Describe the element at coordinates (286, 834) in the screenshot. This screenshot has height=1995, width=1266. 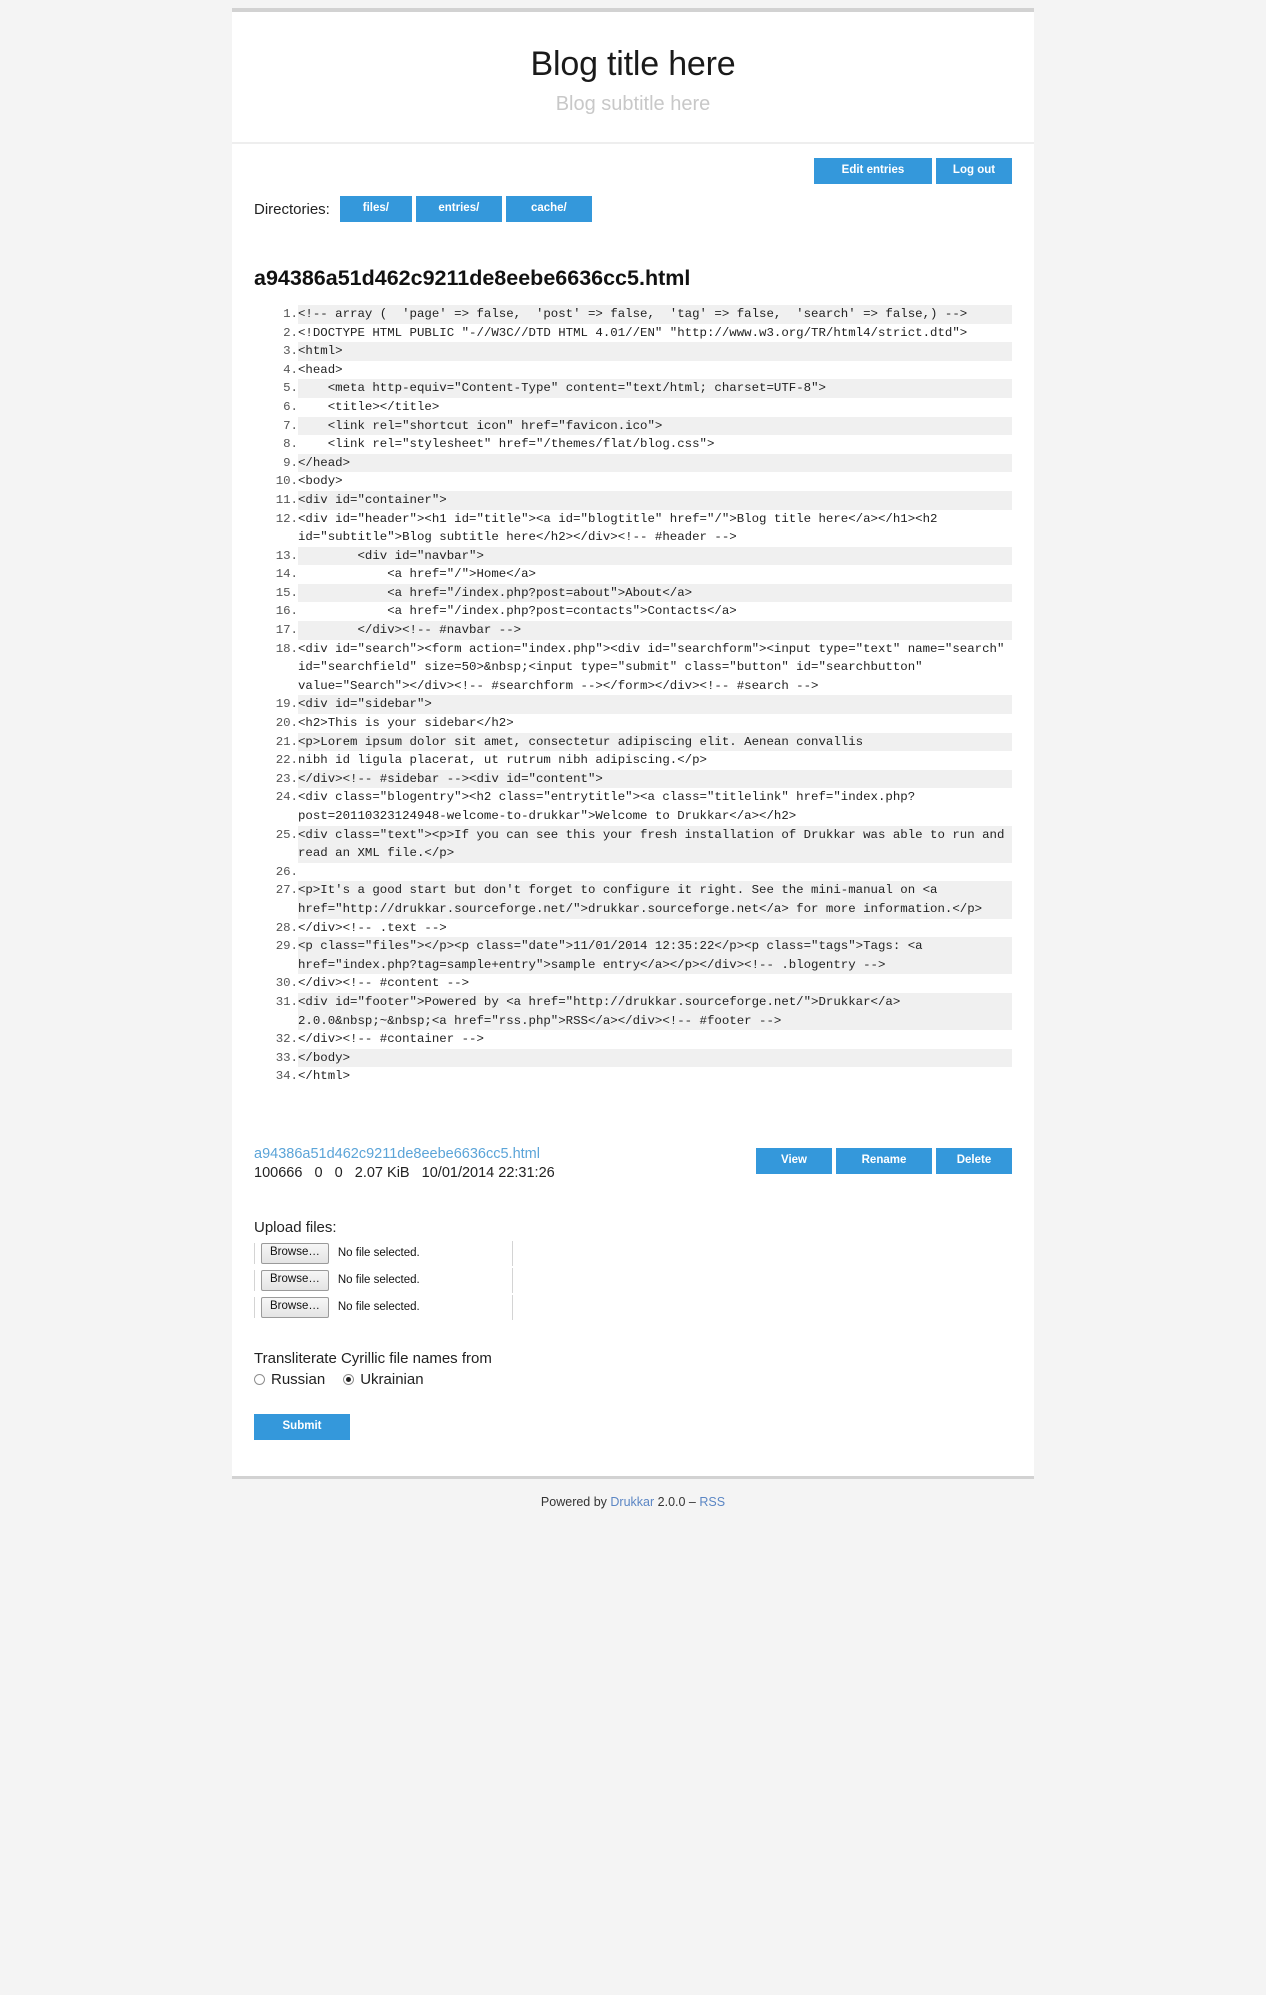
I see `code-line-number: 25.` at that location.